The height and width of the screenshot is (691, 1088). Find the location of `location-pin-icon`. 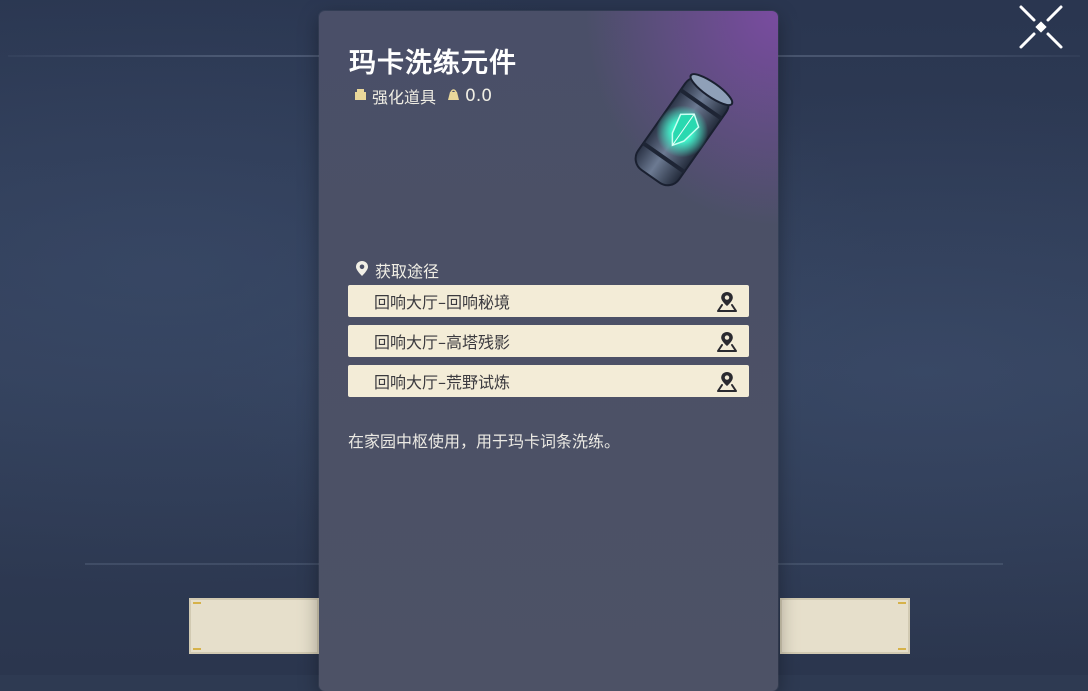

location-pin-icon is located at coordinates (362, 270).